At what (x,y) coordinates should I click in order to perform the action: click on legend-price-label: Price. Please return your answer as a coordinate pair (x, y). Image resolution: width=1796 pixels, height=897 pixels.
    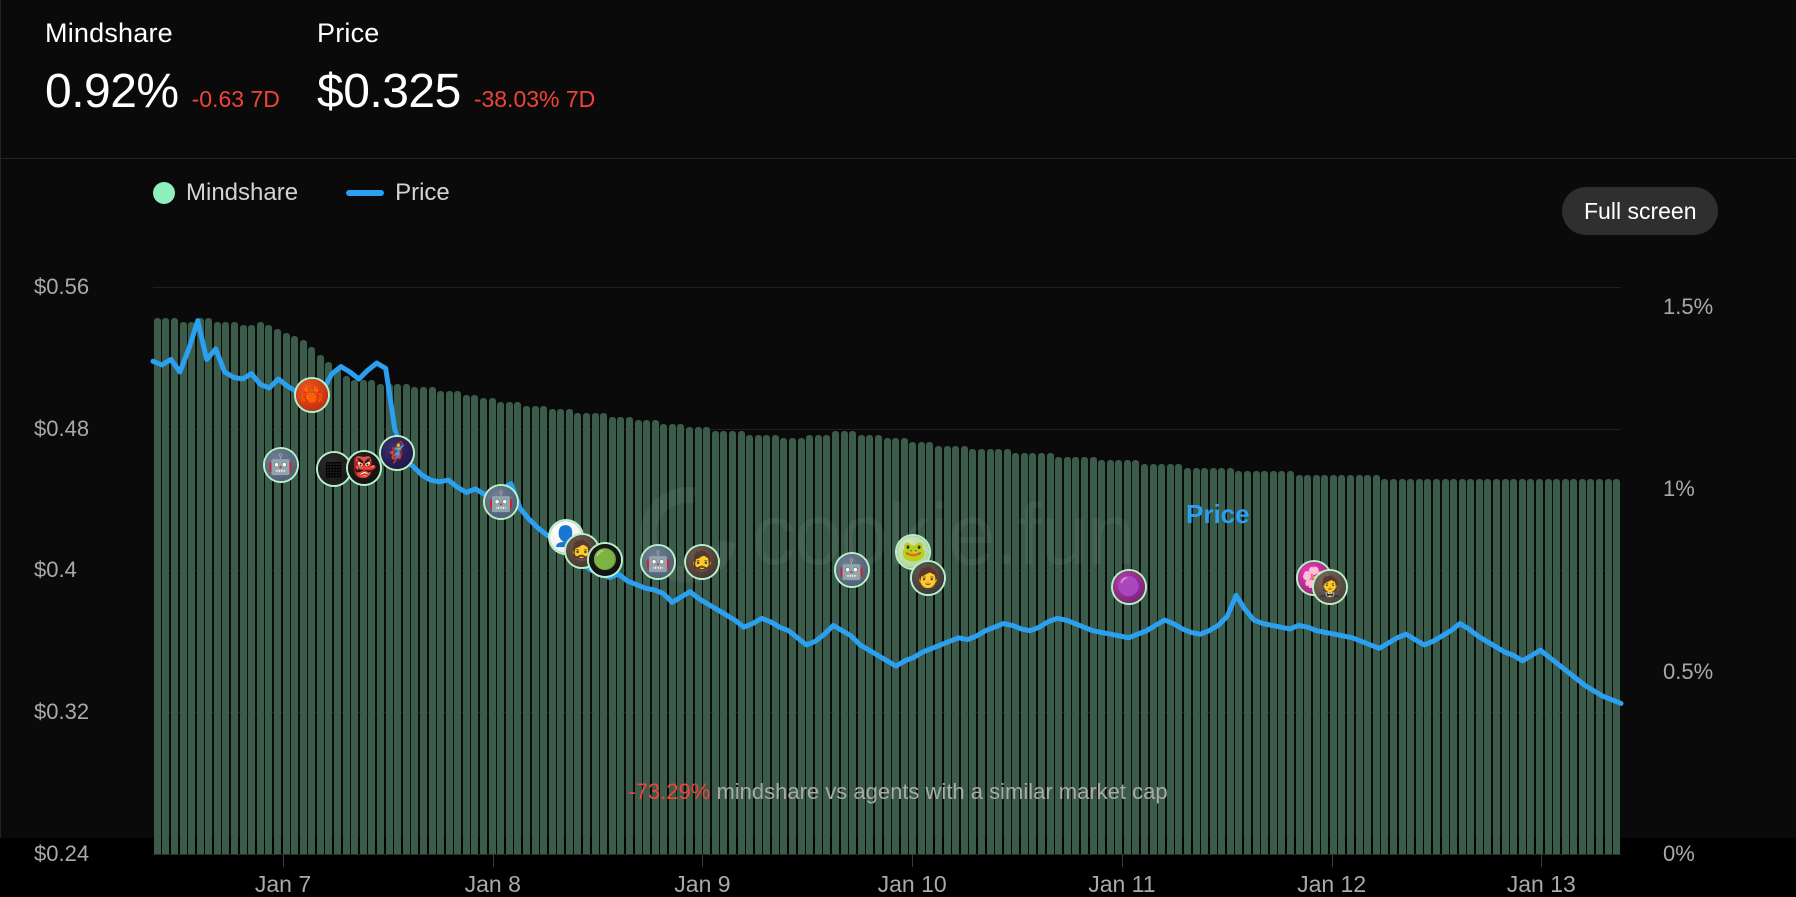
    Looking at the image, I should click on (422, 192).